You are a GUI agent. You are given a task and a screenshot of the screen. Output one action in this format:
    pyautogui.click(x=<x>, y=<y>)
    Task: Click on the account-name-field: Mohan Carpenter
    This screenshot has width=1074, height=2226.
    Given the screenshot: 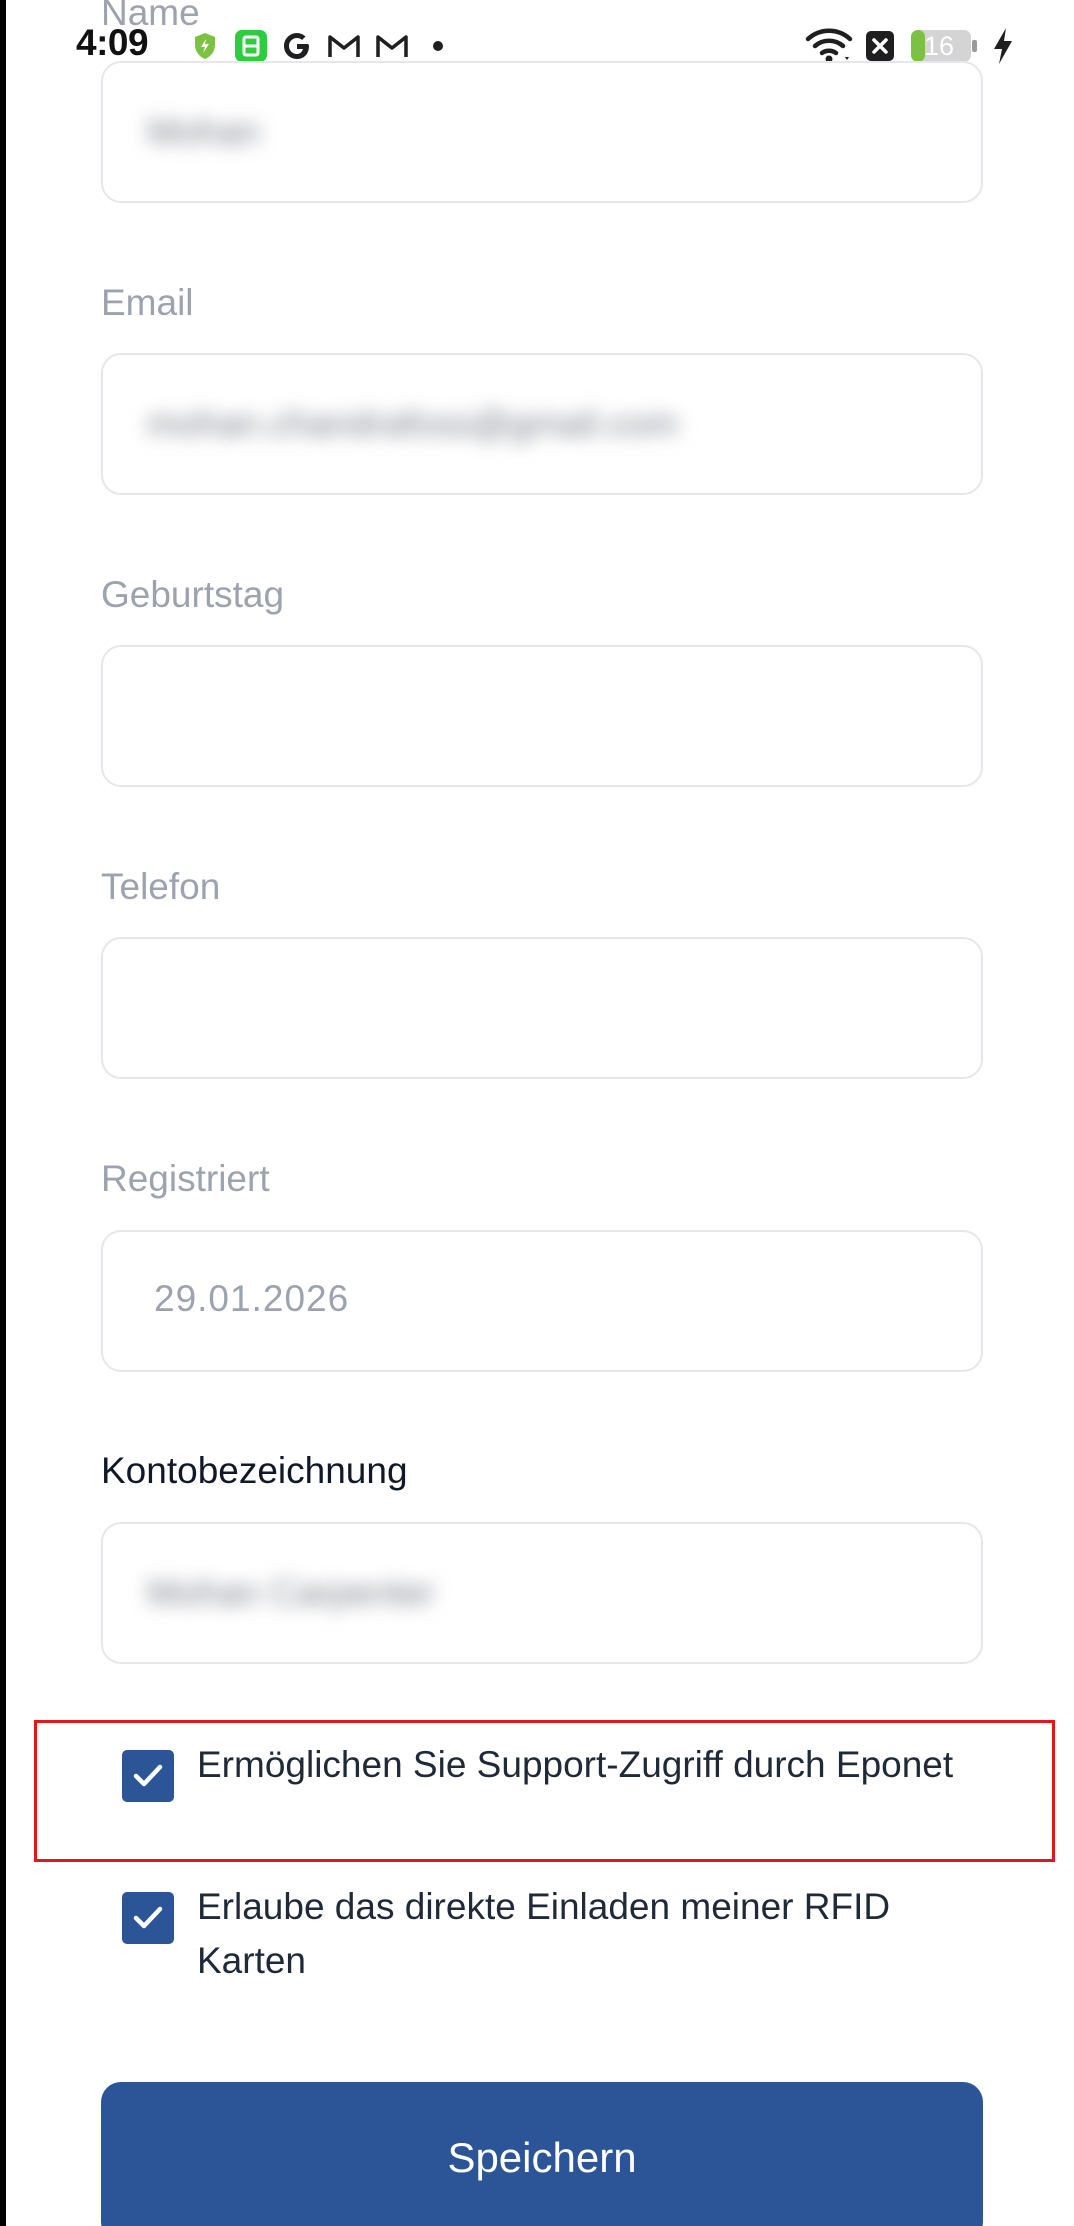 What is the action you would take?
    pyautogui.click(x=542, y=1593)
    